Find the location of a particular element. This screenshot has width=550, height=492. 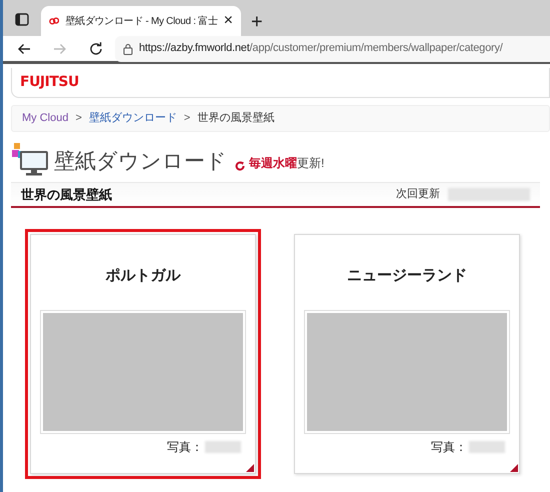

link-icon is located at coordinates (54, 21).